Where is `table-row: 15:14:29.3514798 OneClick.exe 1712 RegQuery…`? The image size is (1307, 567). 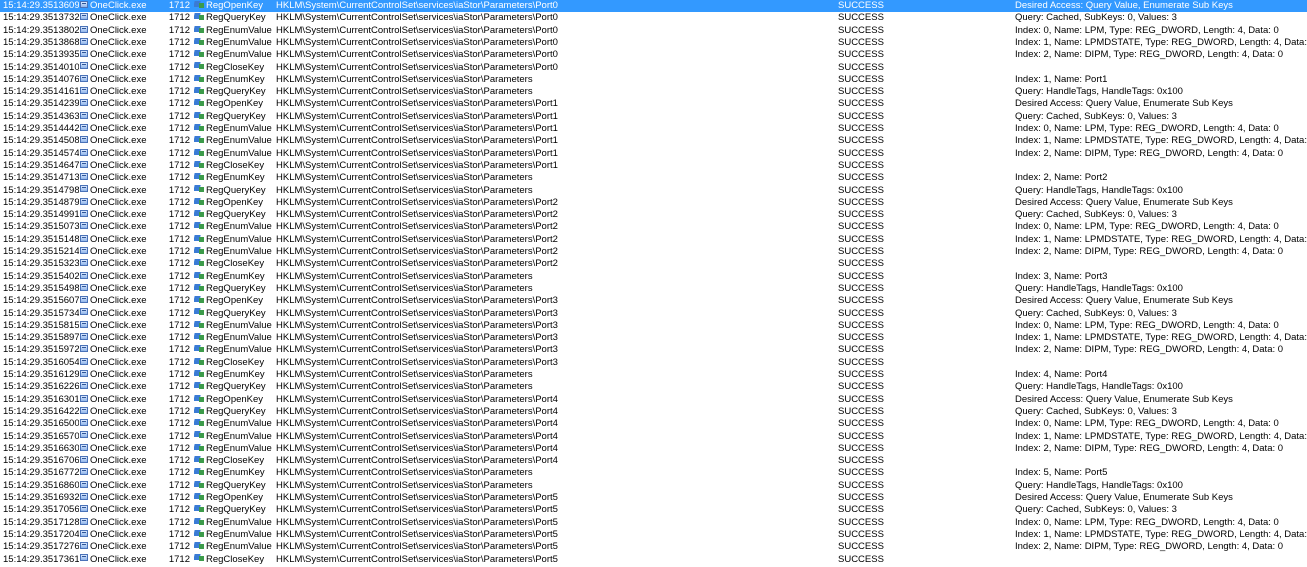
table-row: 15:14:29.3514798 OneClick.exe 1712 RegQuery… is located at coordinates (653, 191).